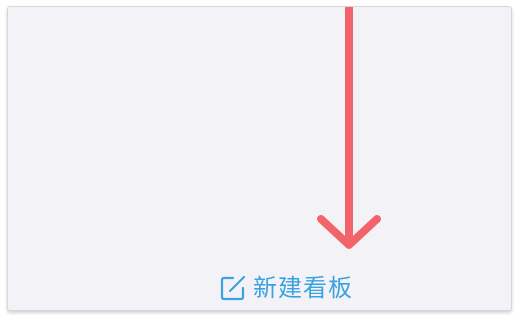  I want to click on arrow-down-icon, so click(349, 128).